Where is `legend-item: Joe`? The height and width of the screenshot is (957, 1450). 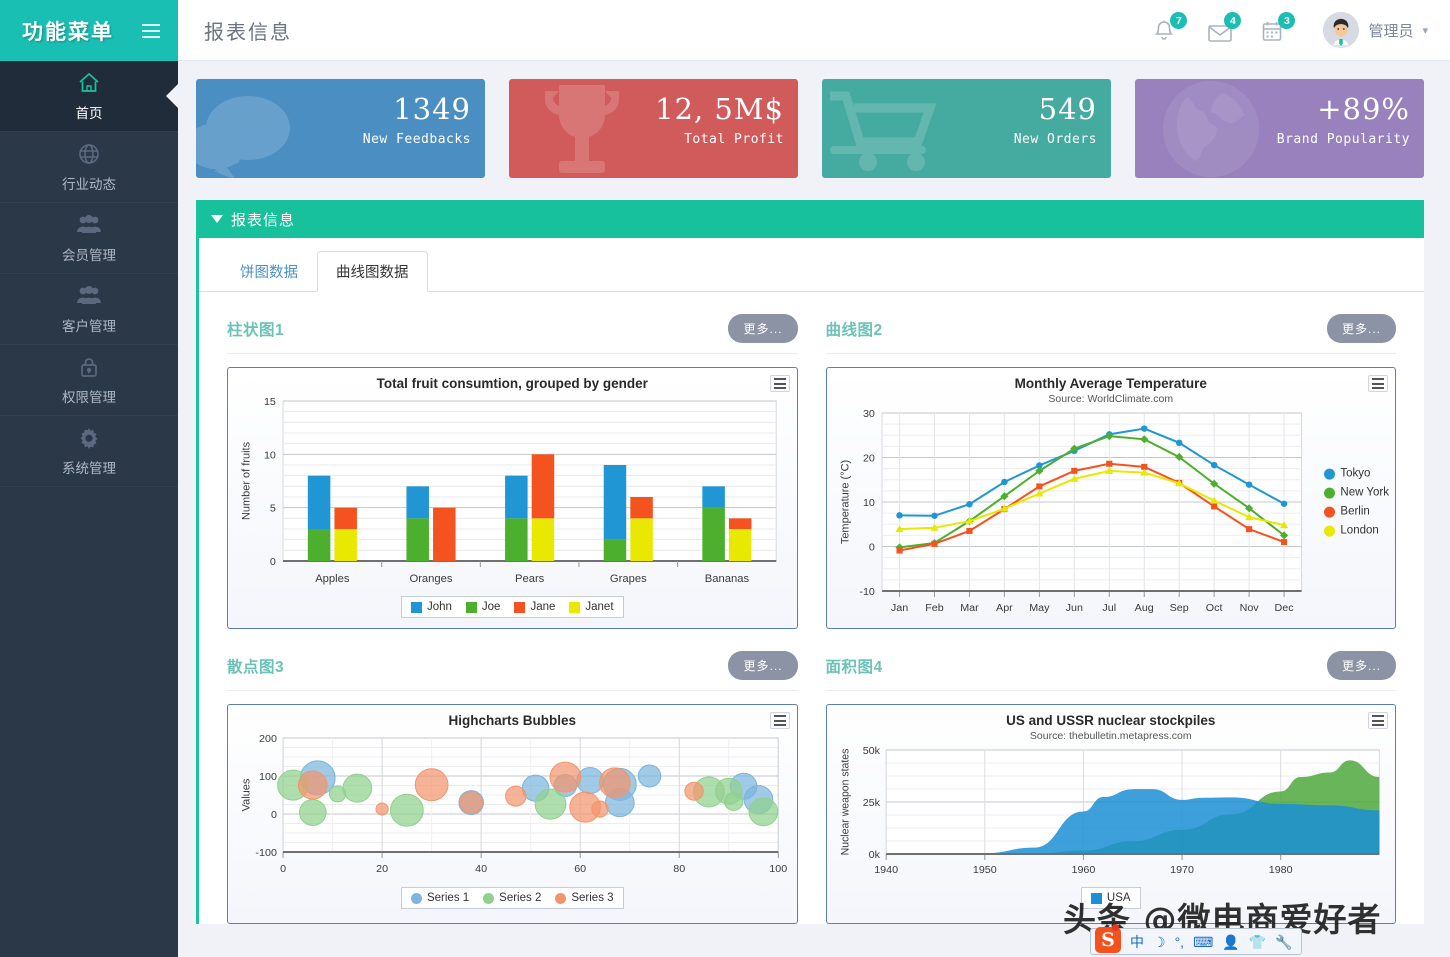 legend-item: Joe is located at coordinates (482, 607).